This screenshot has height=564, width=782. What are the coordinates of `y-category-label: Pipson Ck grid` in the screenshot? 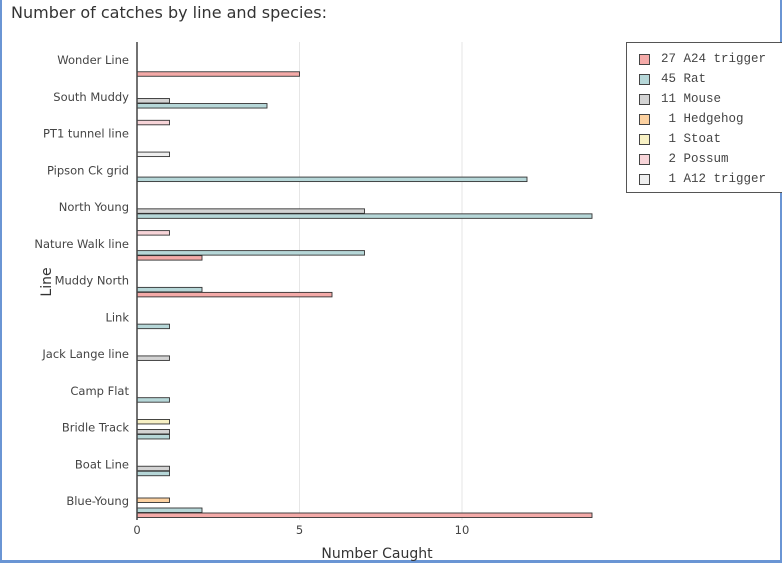 It's located at (88, 170).